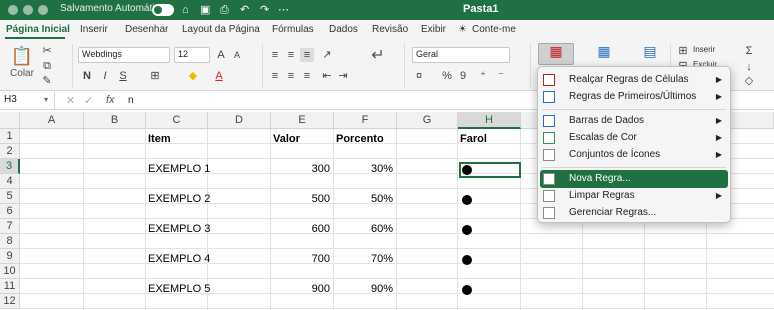 The image size is (774, 310). What do you see at coordinates (461, 55) in the screenshot?
I see `number-format-select: Geral` at bounding box center [461, 55].